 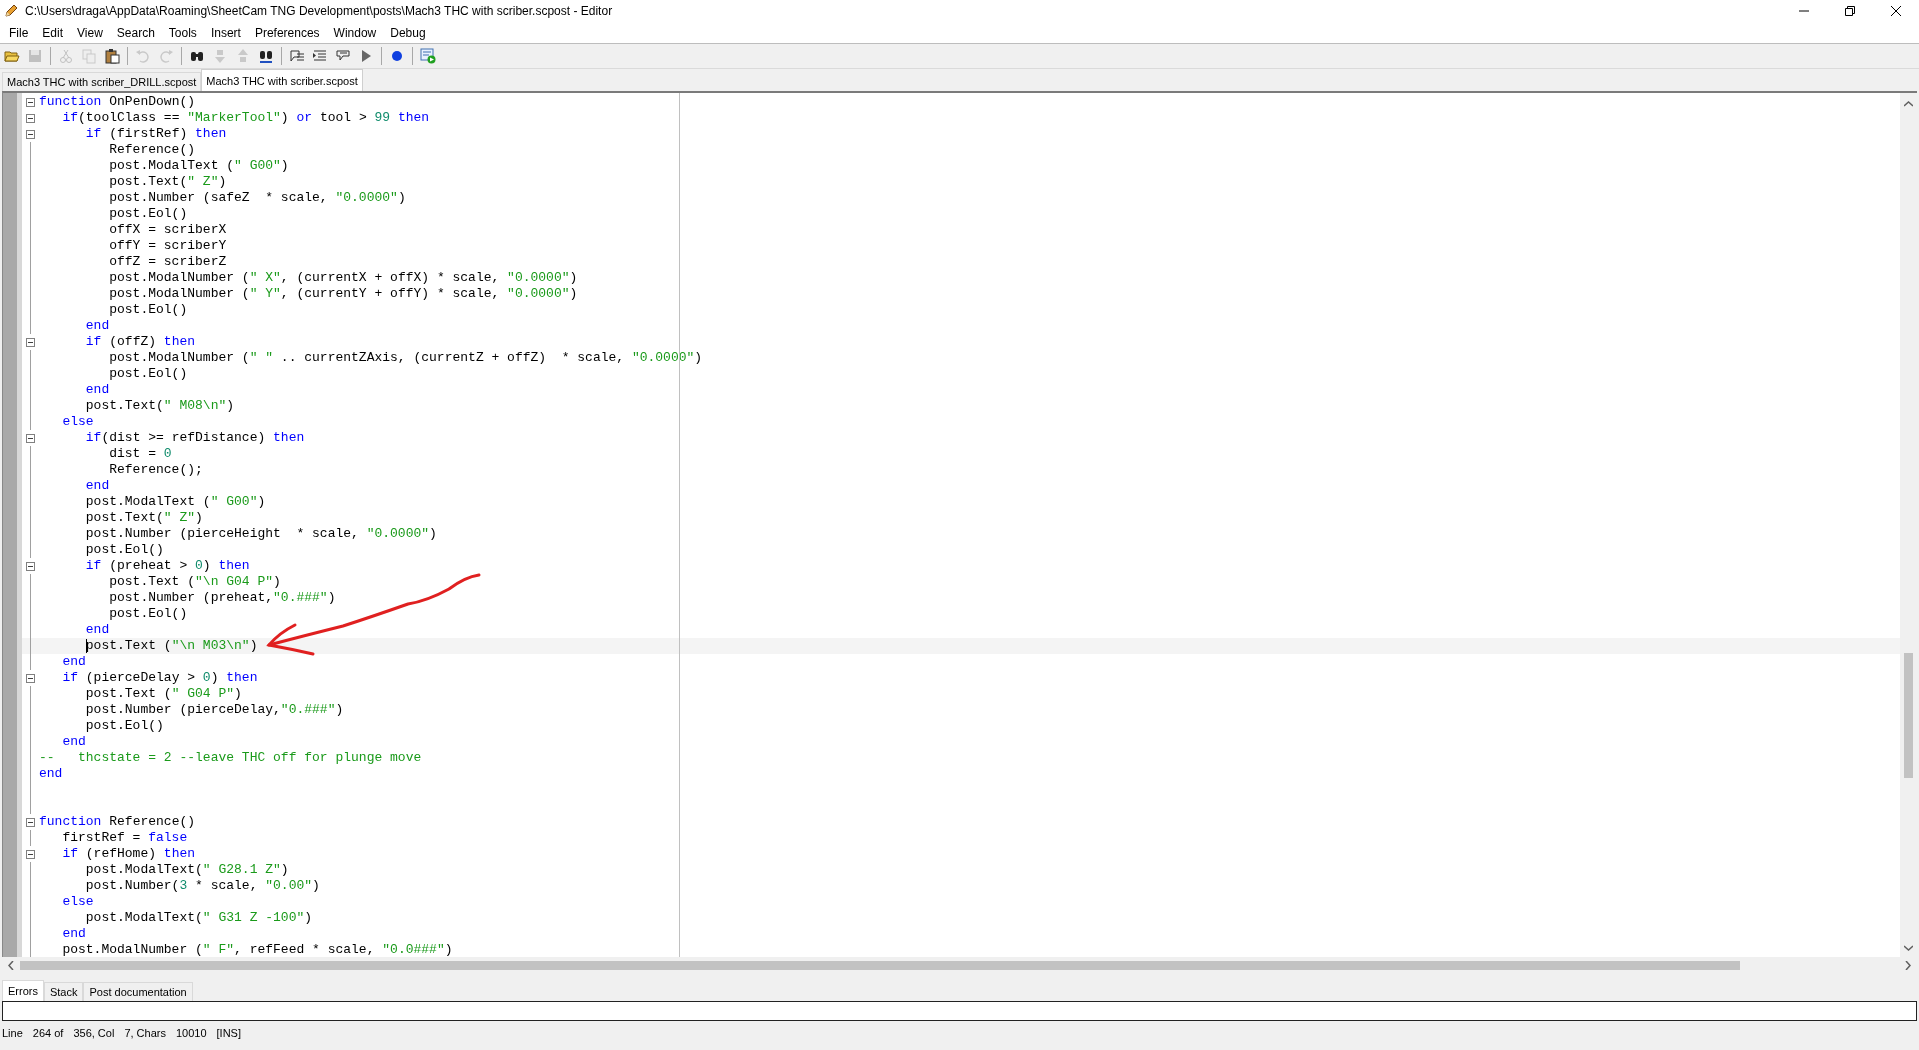 What do you see at coordinates (245, 118) in the screenshot?
I see `code-line: if(toolClass == "MarkerTool") or tool > 99 then` at bounding box center [245, 118].